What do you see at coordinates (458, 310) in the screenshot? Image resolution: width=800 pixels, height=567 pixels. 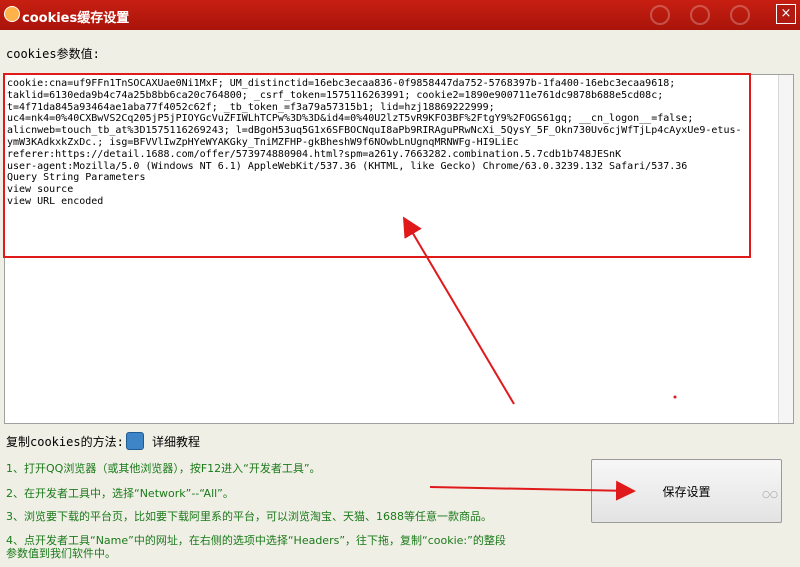 I see `arrow-to-textarea` at bounding box center [458, 310].